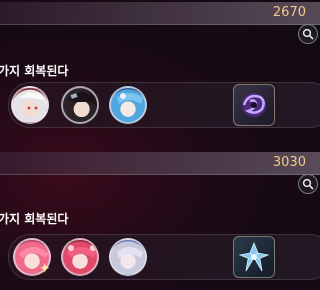  Describe the element at coordinates (289, 162) in the screenshot. I see `row-2-count: 3030` at that location.